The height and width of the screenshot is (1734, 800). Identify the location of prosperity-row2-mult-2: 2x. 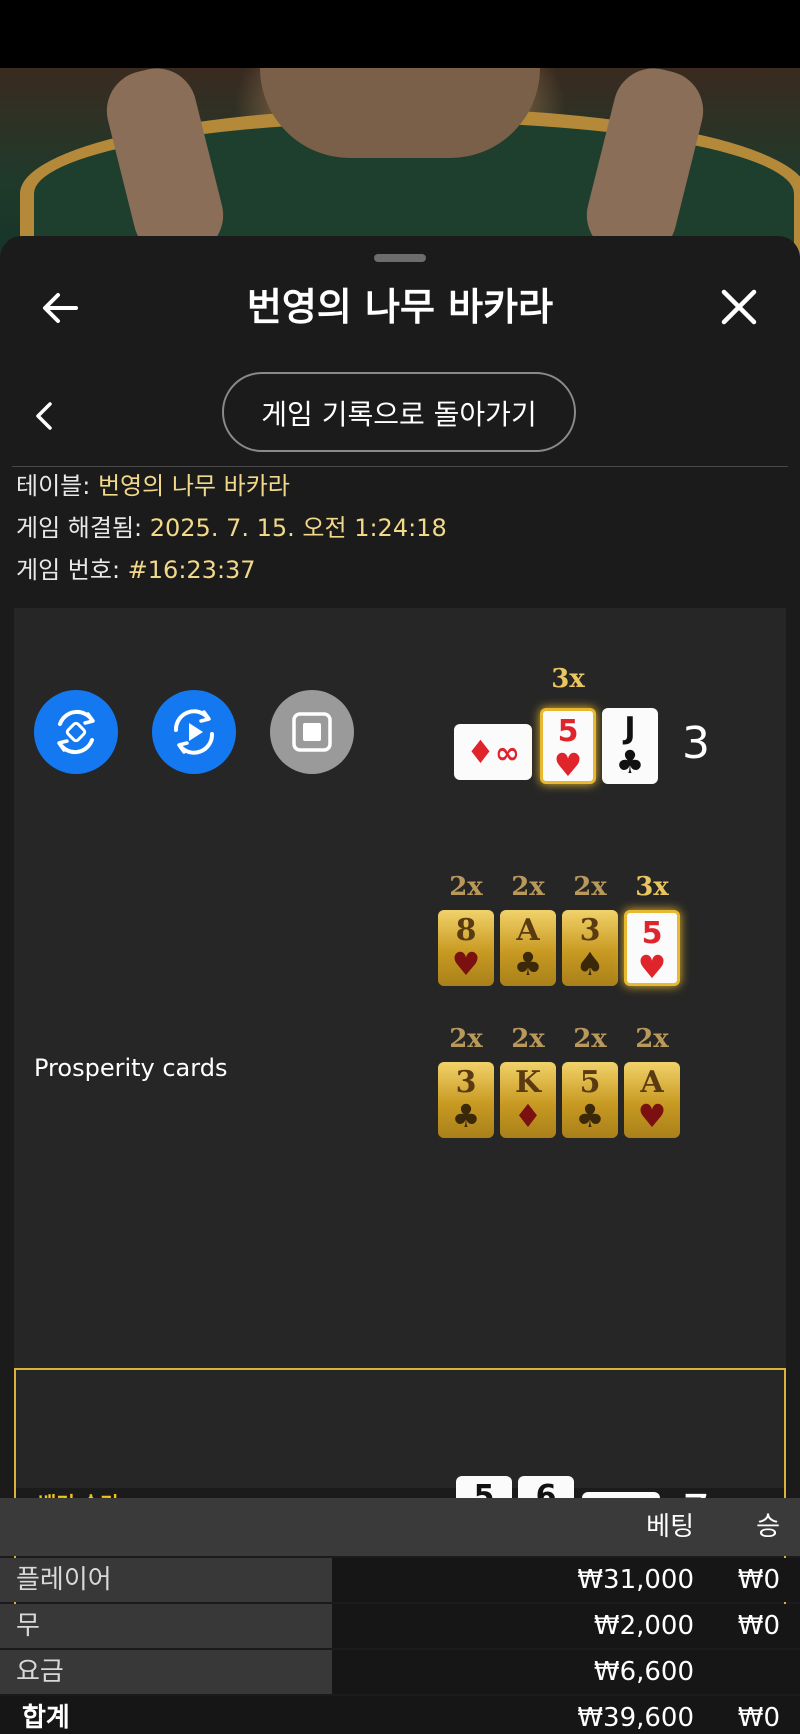
(528, 1039).